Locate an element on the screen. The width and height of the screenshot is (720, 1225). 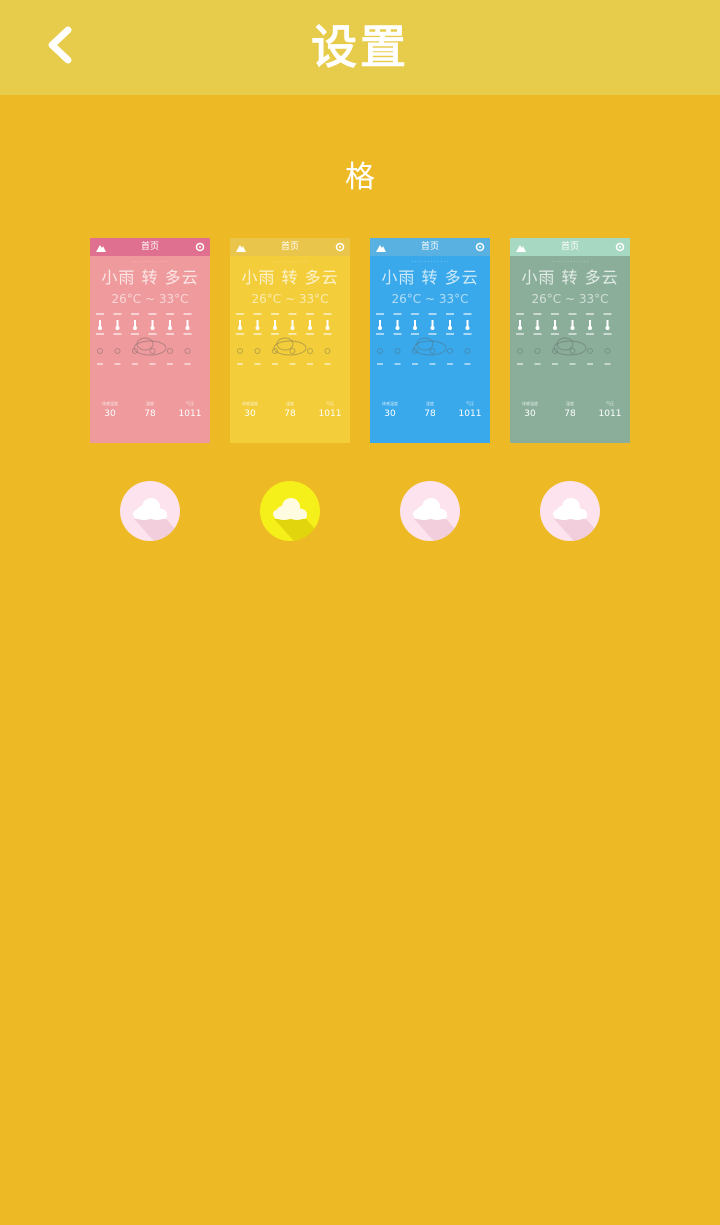
theme-select-button-blue is located at coordinates (430, 511).